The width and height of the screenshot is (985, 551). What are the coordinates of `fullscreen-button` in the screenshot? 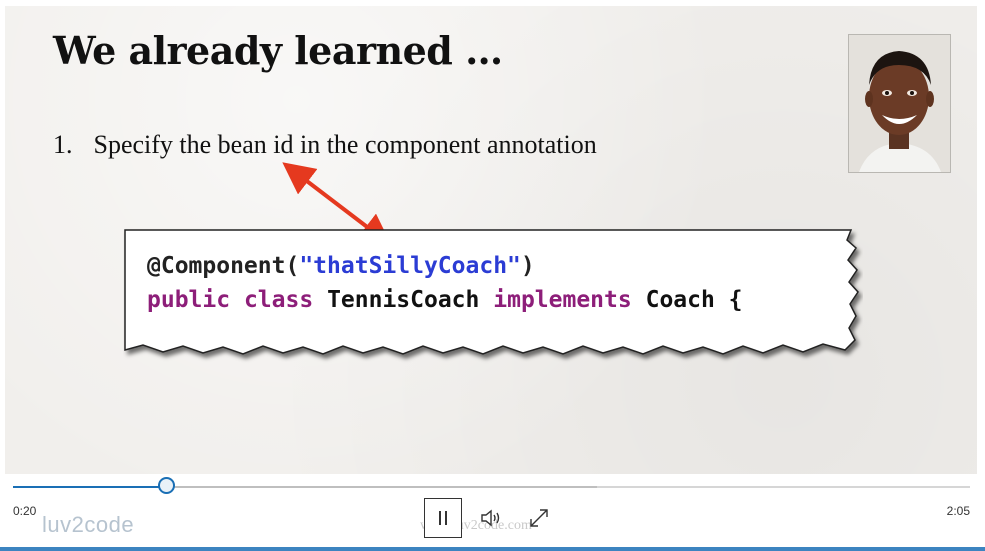 It's located at (539, 518).